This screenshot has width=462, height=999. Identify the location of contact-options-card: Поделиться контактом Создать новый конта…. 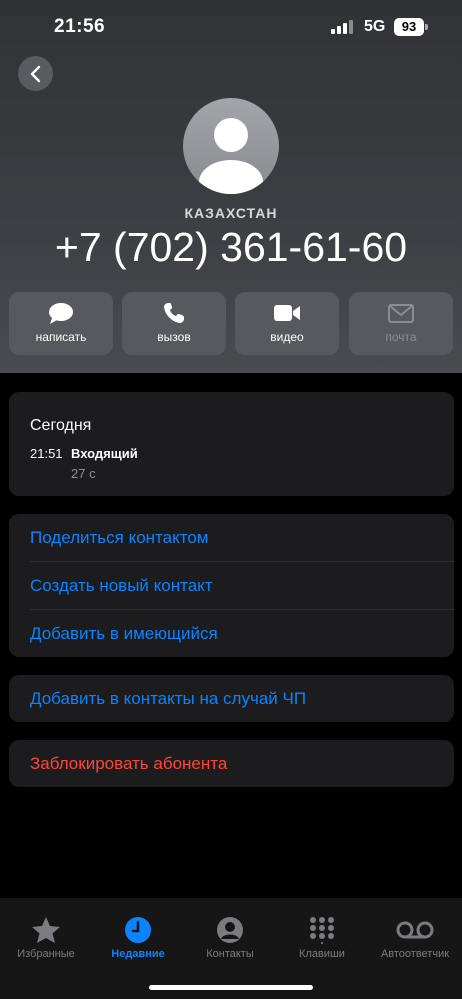
(231, 585).